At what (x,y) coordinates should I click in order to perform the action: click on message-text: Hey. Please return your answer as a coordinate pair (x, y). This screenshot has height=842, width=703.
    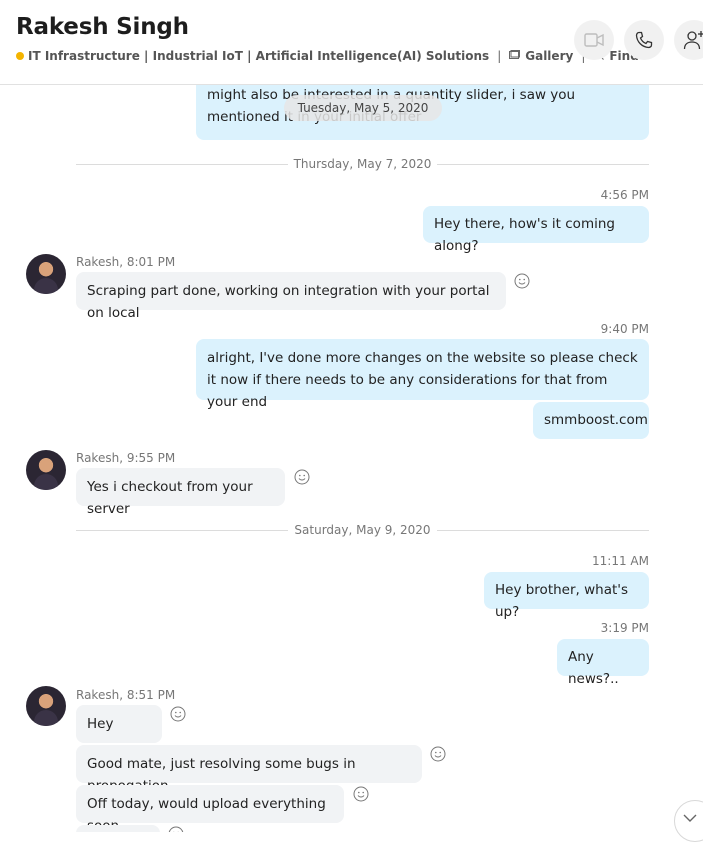
    Looking at the image, I should click on (100, 724).